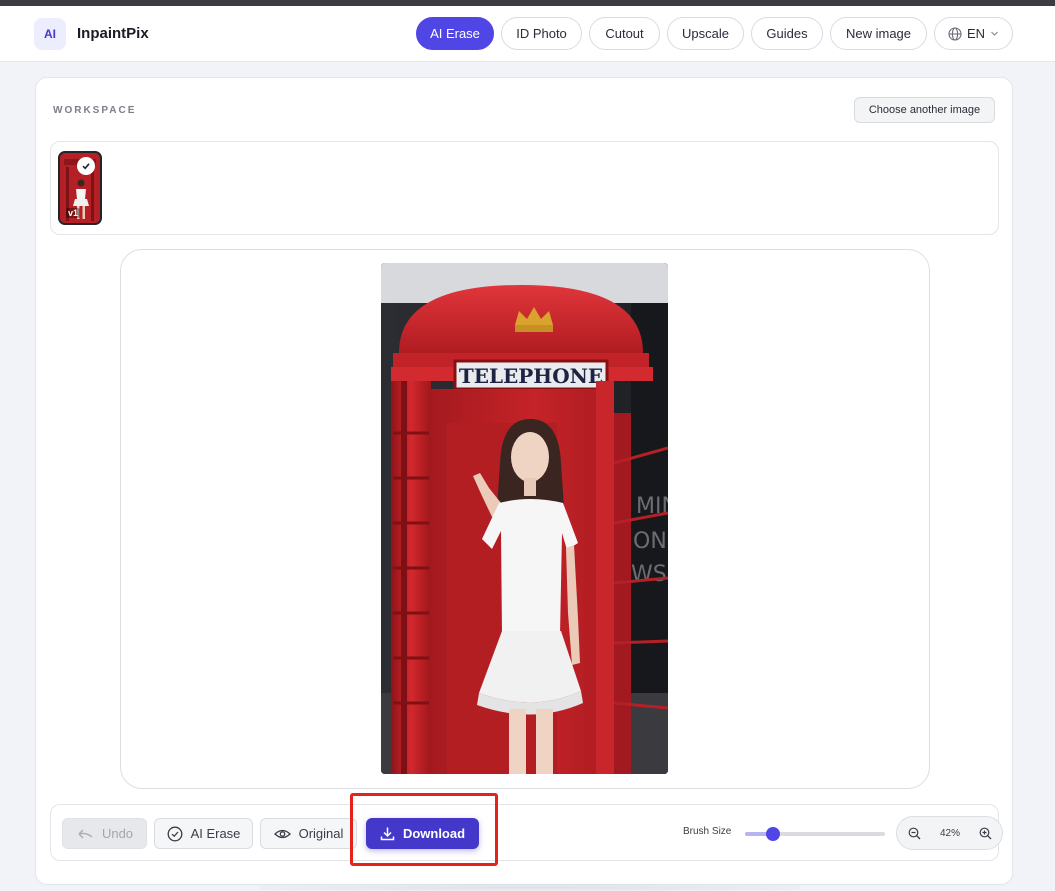 The height and width of the screenshot is (891, 1055). I want to click on zoom-out-button, so click(914, 833).